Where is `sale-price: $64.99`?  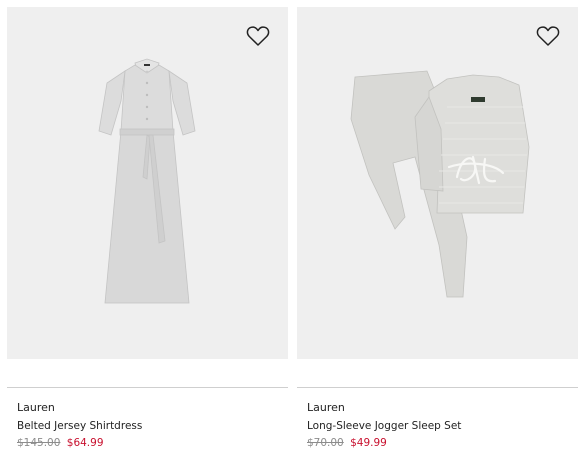 sale-price: $64.99 is located at coordinates (85, 443).